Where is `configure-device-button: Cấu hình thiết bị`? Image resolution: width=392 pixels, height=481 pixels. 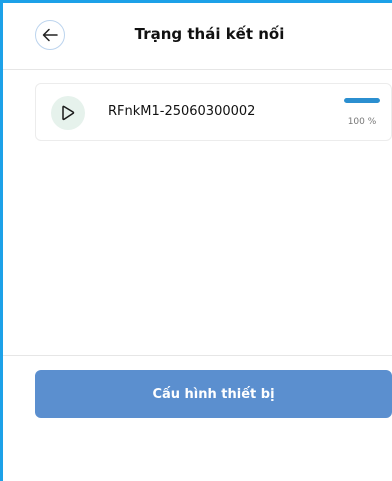 configure-device-button: Cấu hình thiết bị is located at coordinates (213, 394).